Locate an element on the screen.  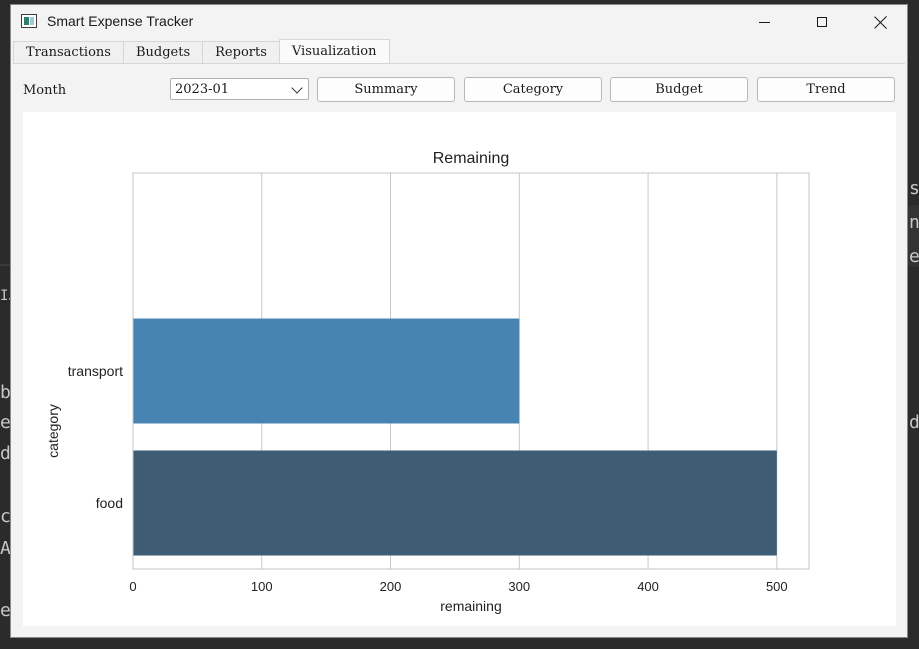
chevron-down-icon is located at coordinates (297, 88).